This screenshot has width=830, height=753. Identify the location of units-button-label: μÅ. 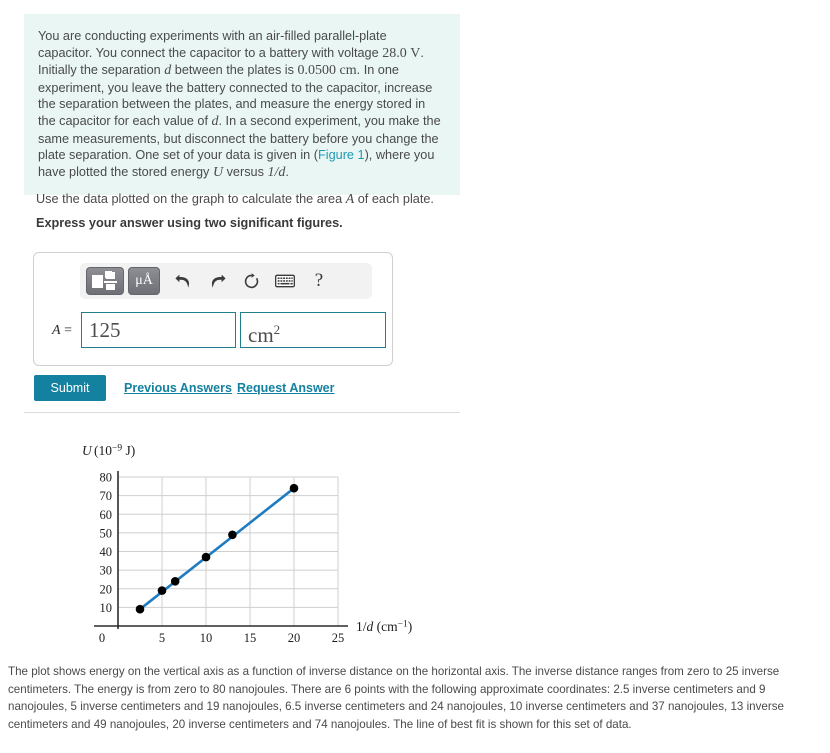
(144, 280).